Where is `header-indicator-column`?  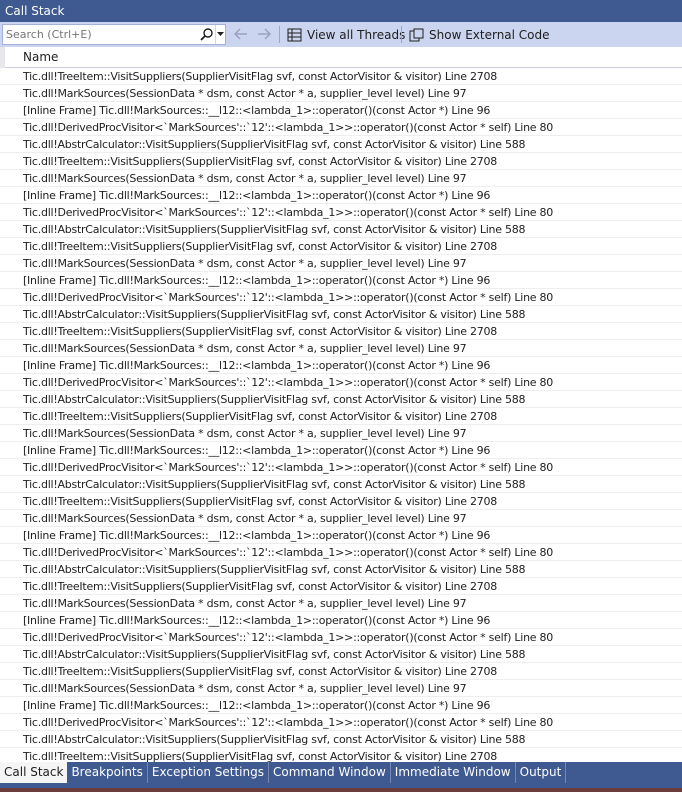 header-indicator-column is located at coordinates (2, 57).